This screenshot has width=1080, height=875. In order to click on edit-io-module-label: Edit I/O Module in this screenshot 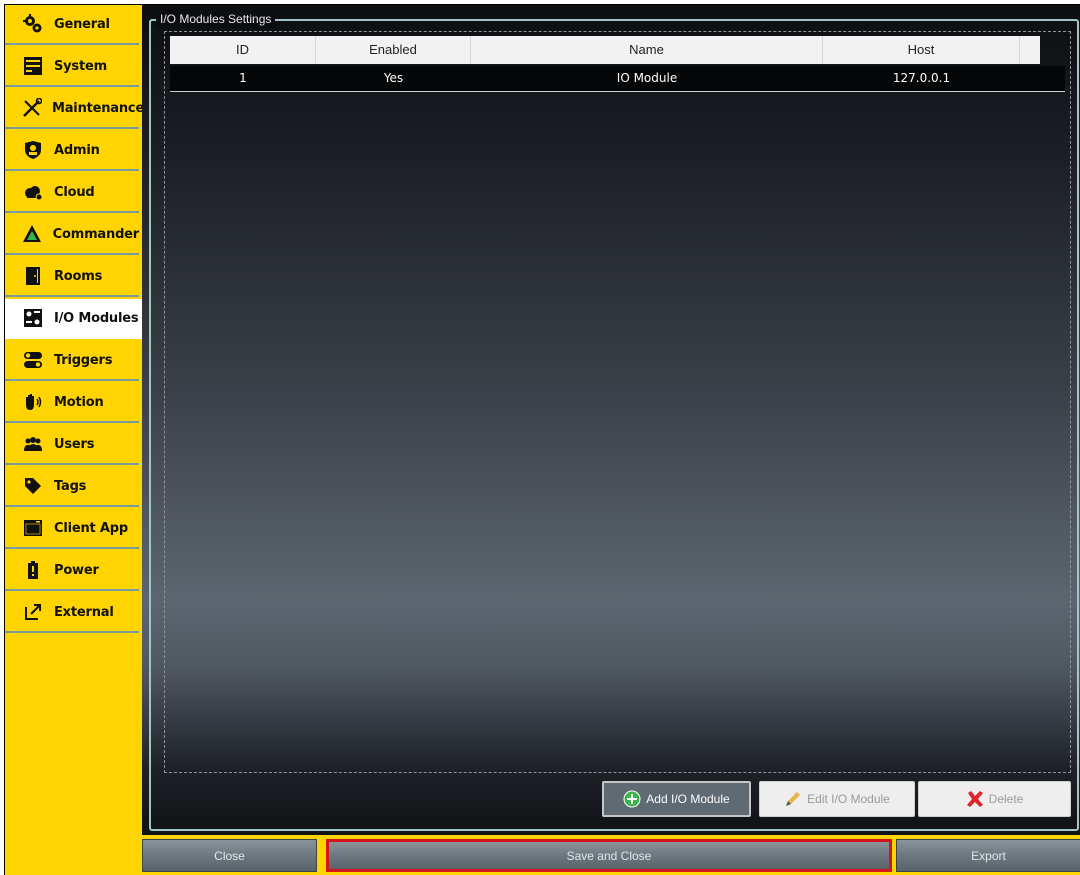, I will do `click(848, 799)`.